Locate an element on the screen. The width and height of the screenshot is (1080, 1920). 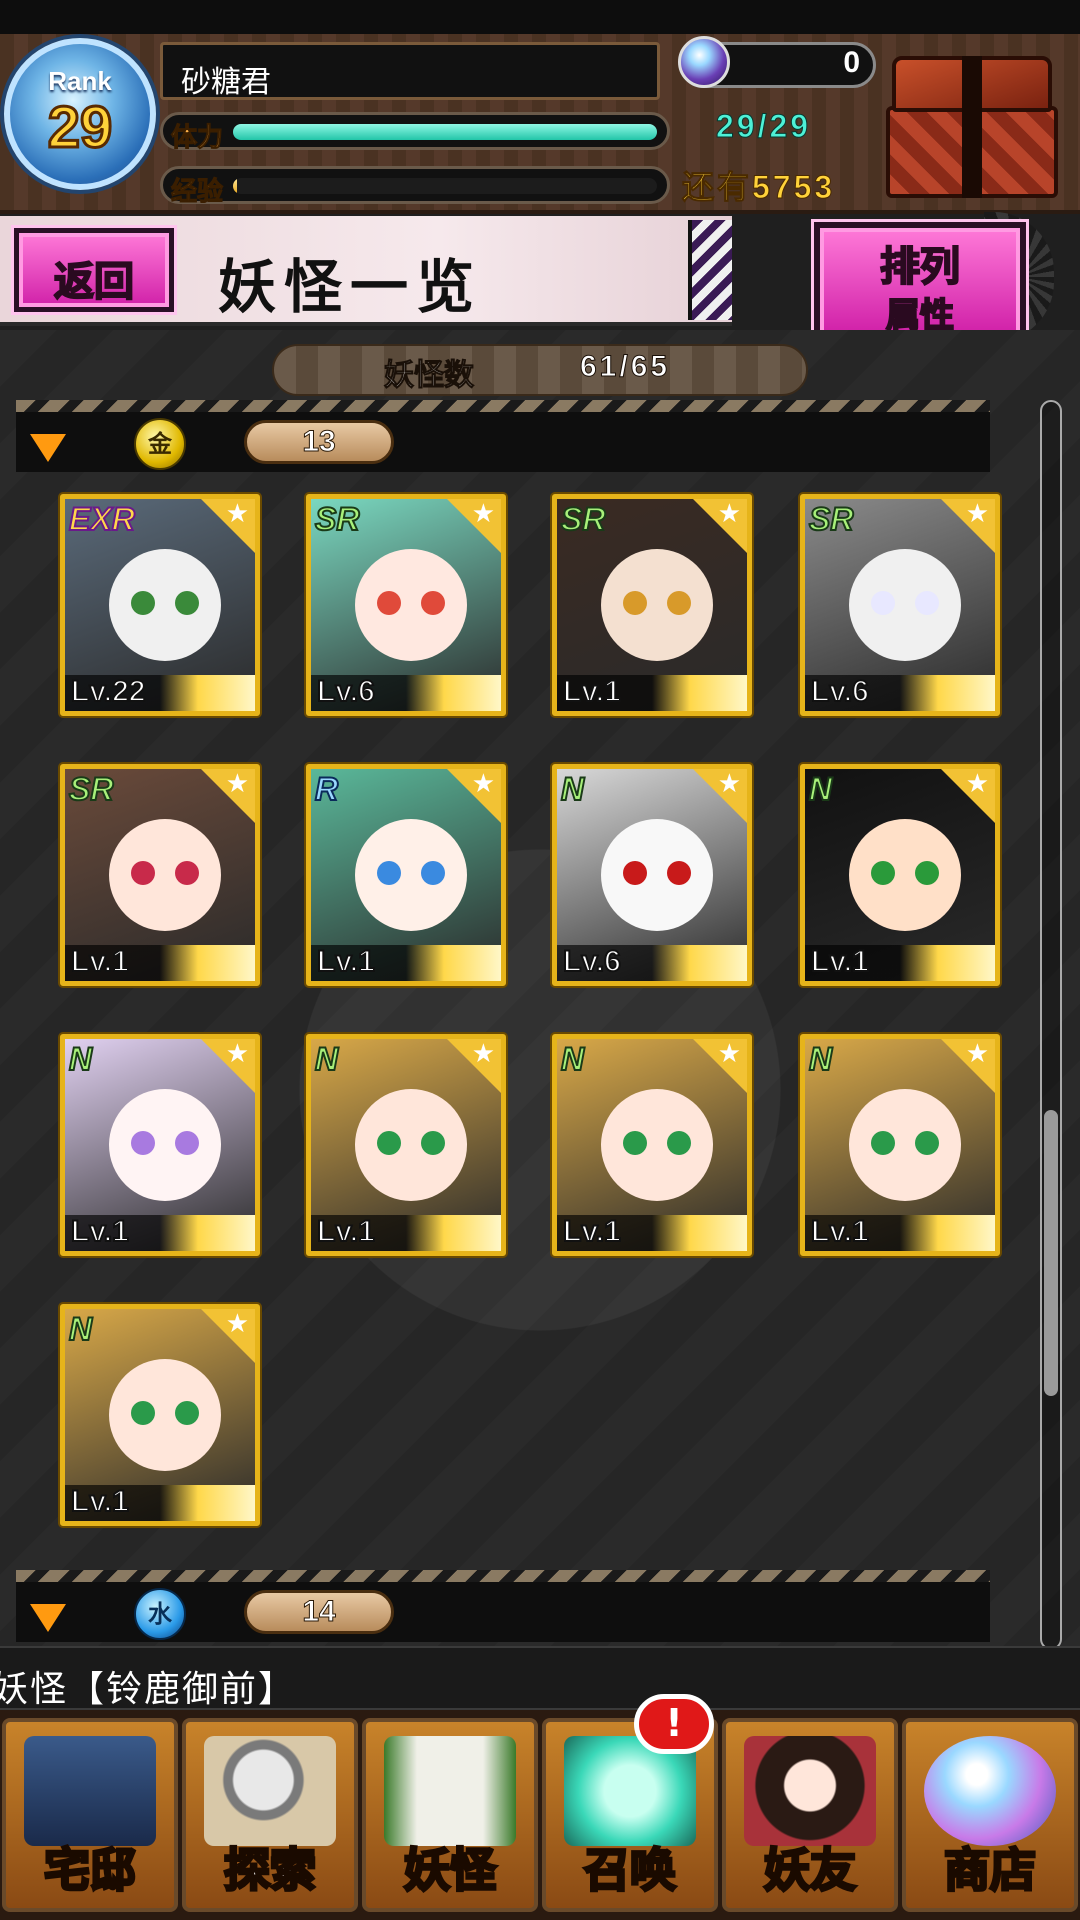
nav-mansion: 宅邸 is located at coordinates (90, 1815).